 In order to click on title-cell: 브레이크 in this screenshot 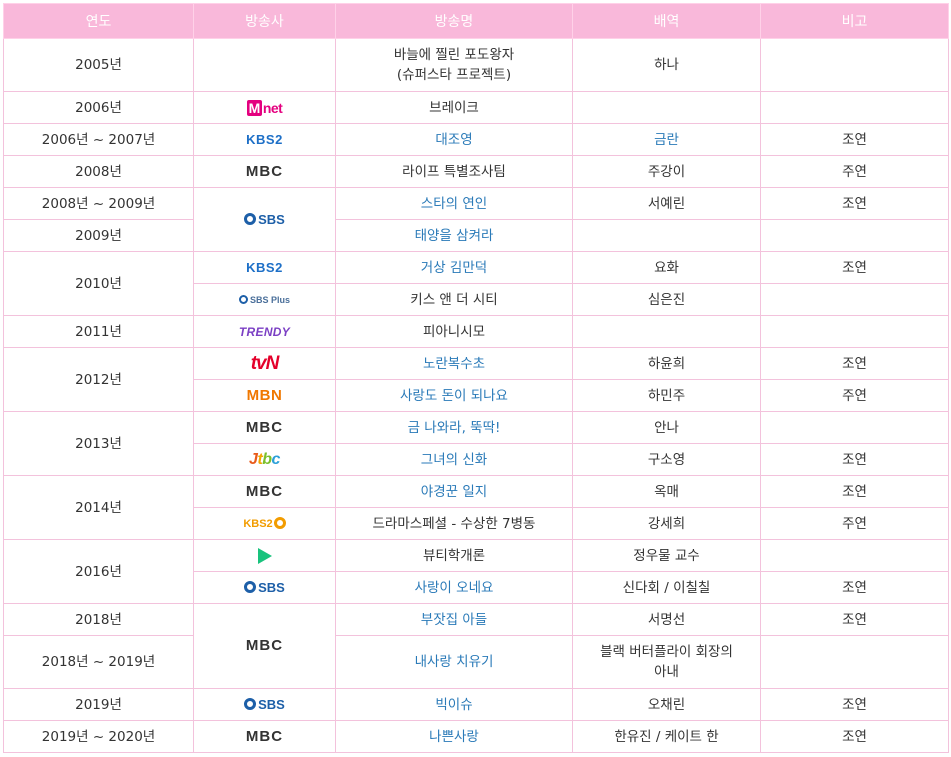, I will do `click(454, 107)`.